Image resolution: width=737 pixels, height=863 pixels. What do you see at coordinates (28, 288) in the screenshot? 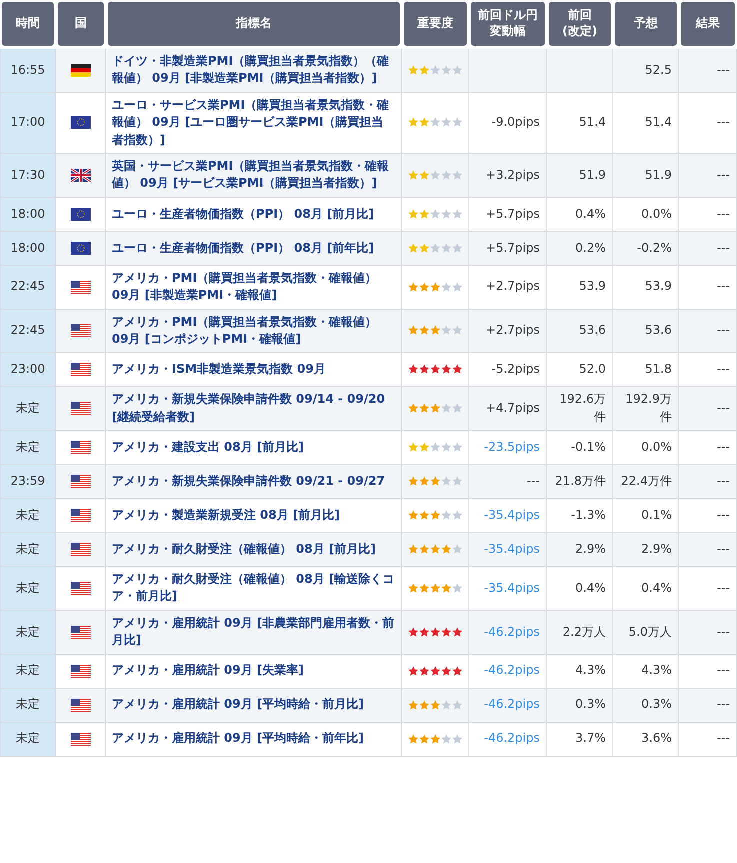
I see `time-cell: 22:45` at bounding box center [28, 288].